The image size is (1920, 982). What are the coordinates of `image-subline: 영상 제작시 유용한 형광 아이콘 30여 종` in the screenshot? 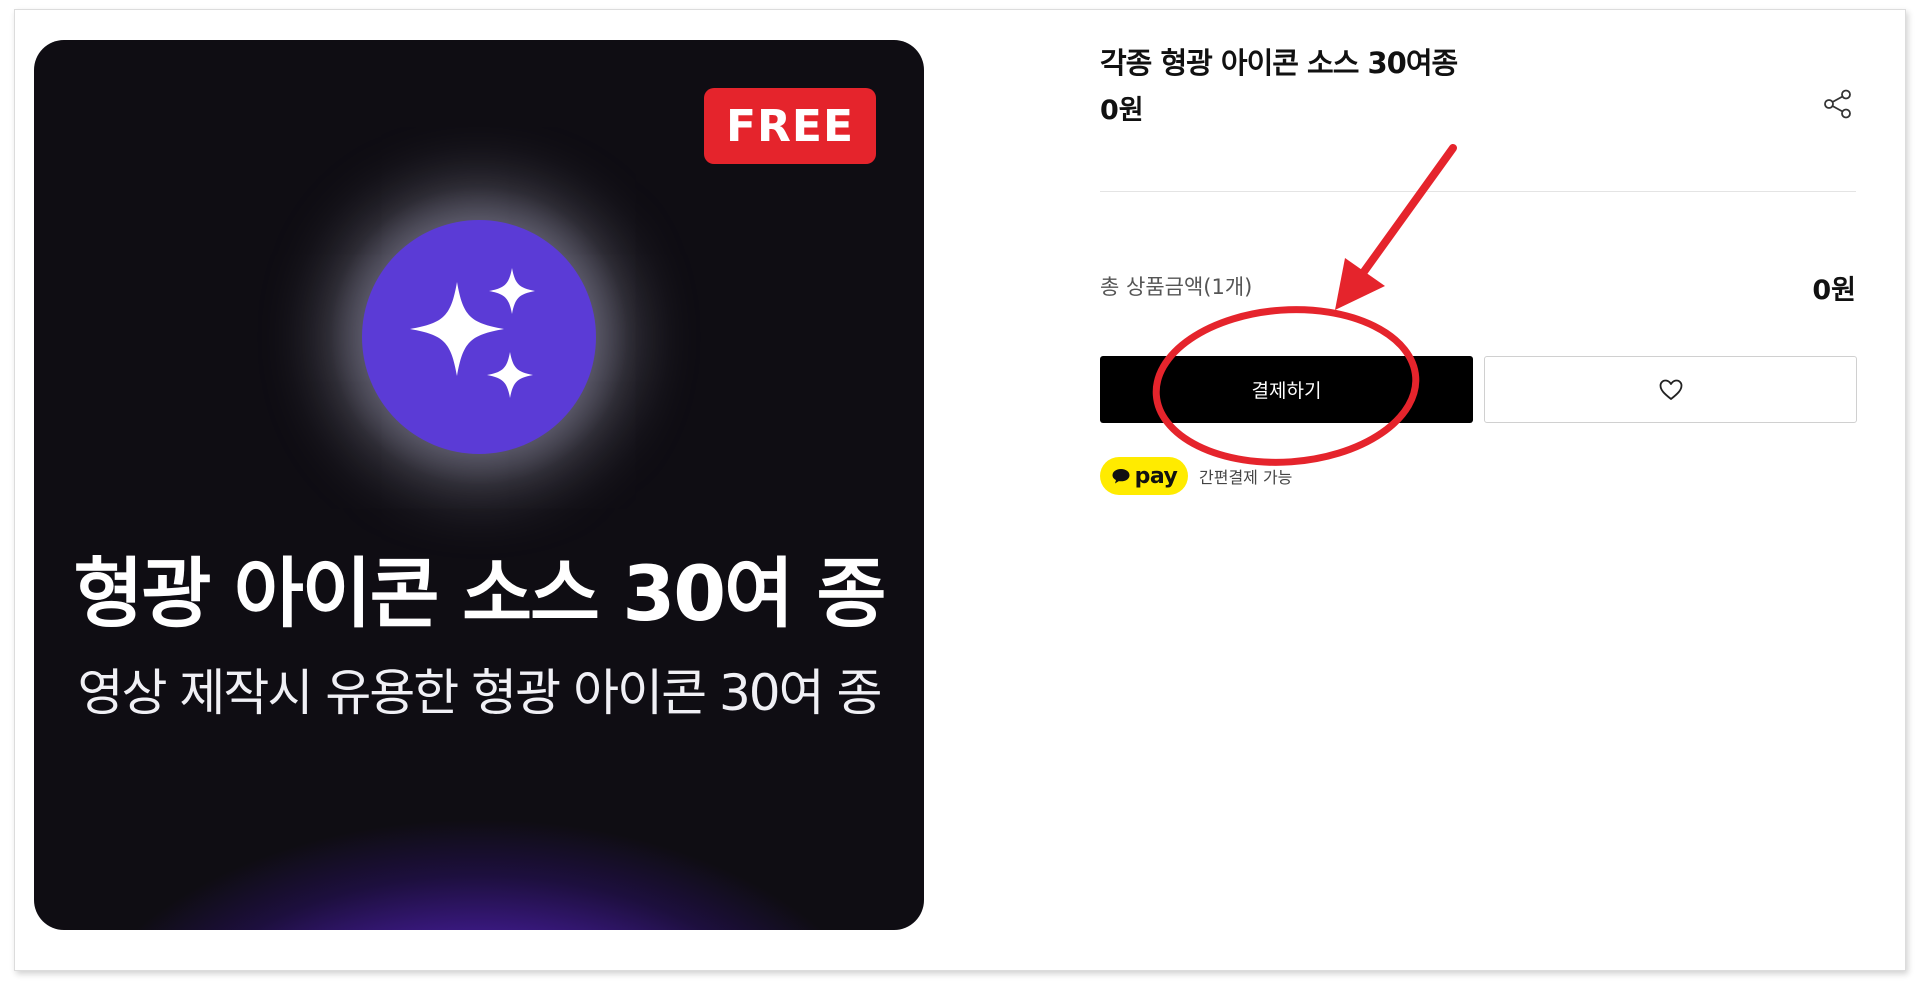 It's located at (480, 693).